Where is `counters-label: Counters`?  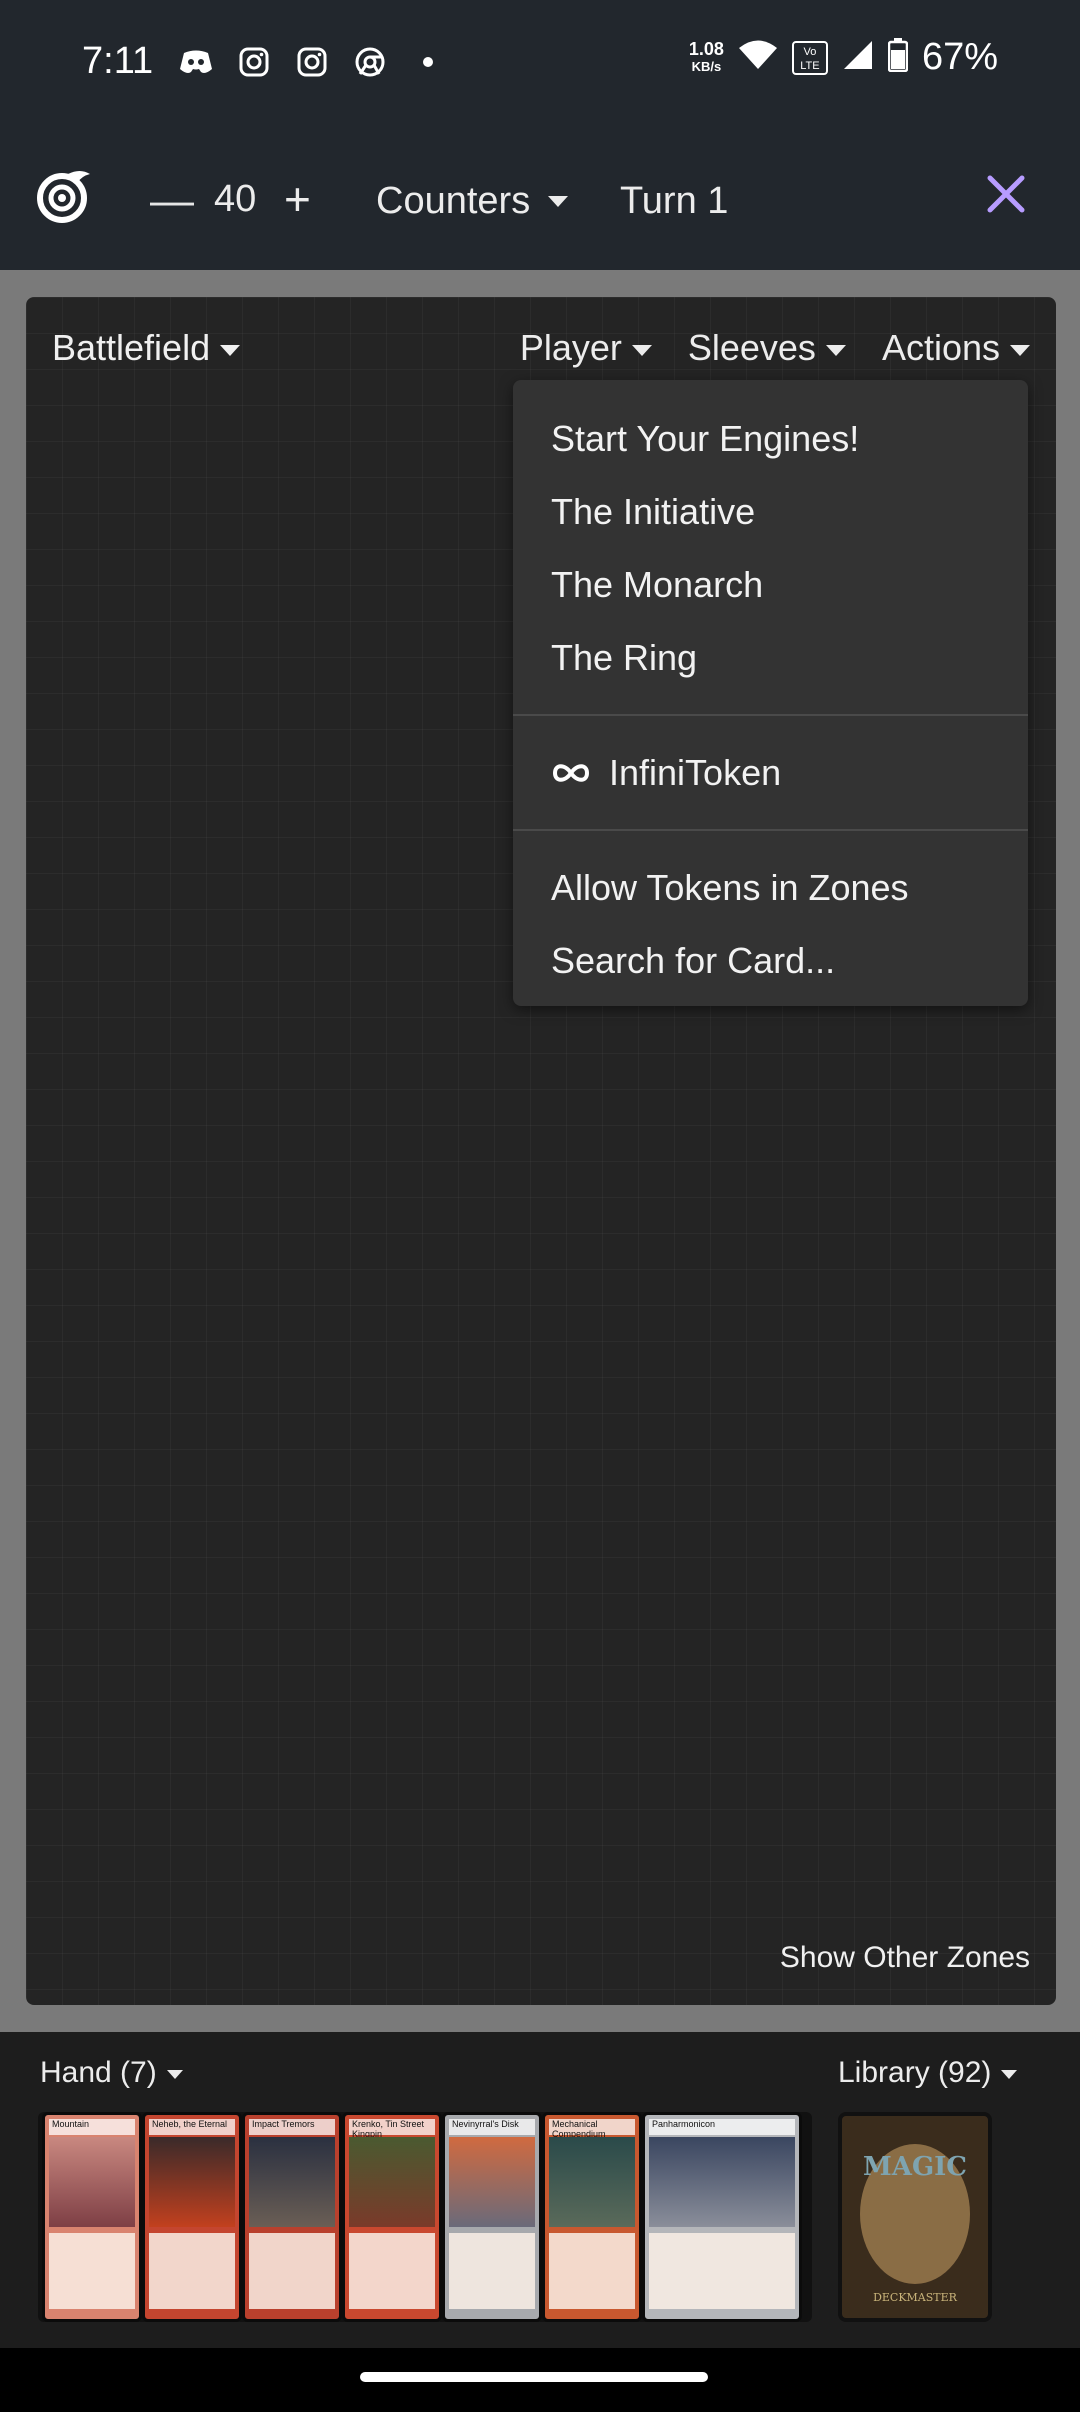 counters-label: Counters is located at coordinates (453, 201).